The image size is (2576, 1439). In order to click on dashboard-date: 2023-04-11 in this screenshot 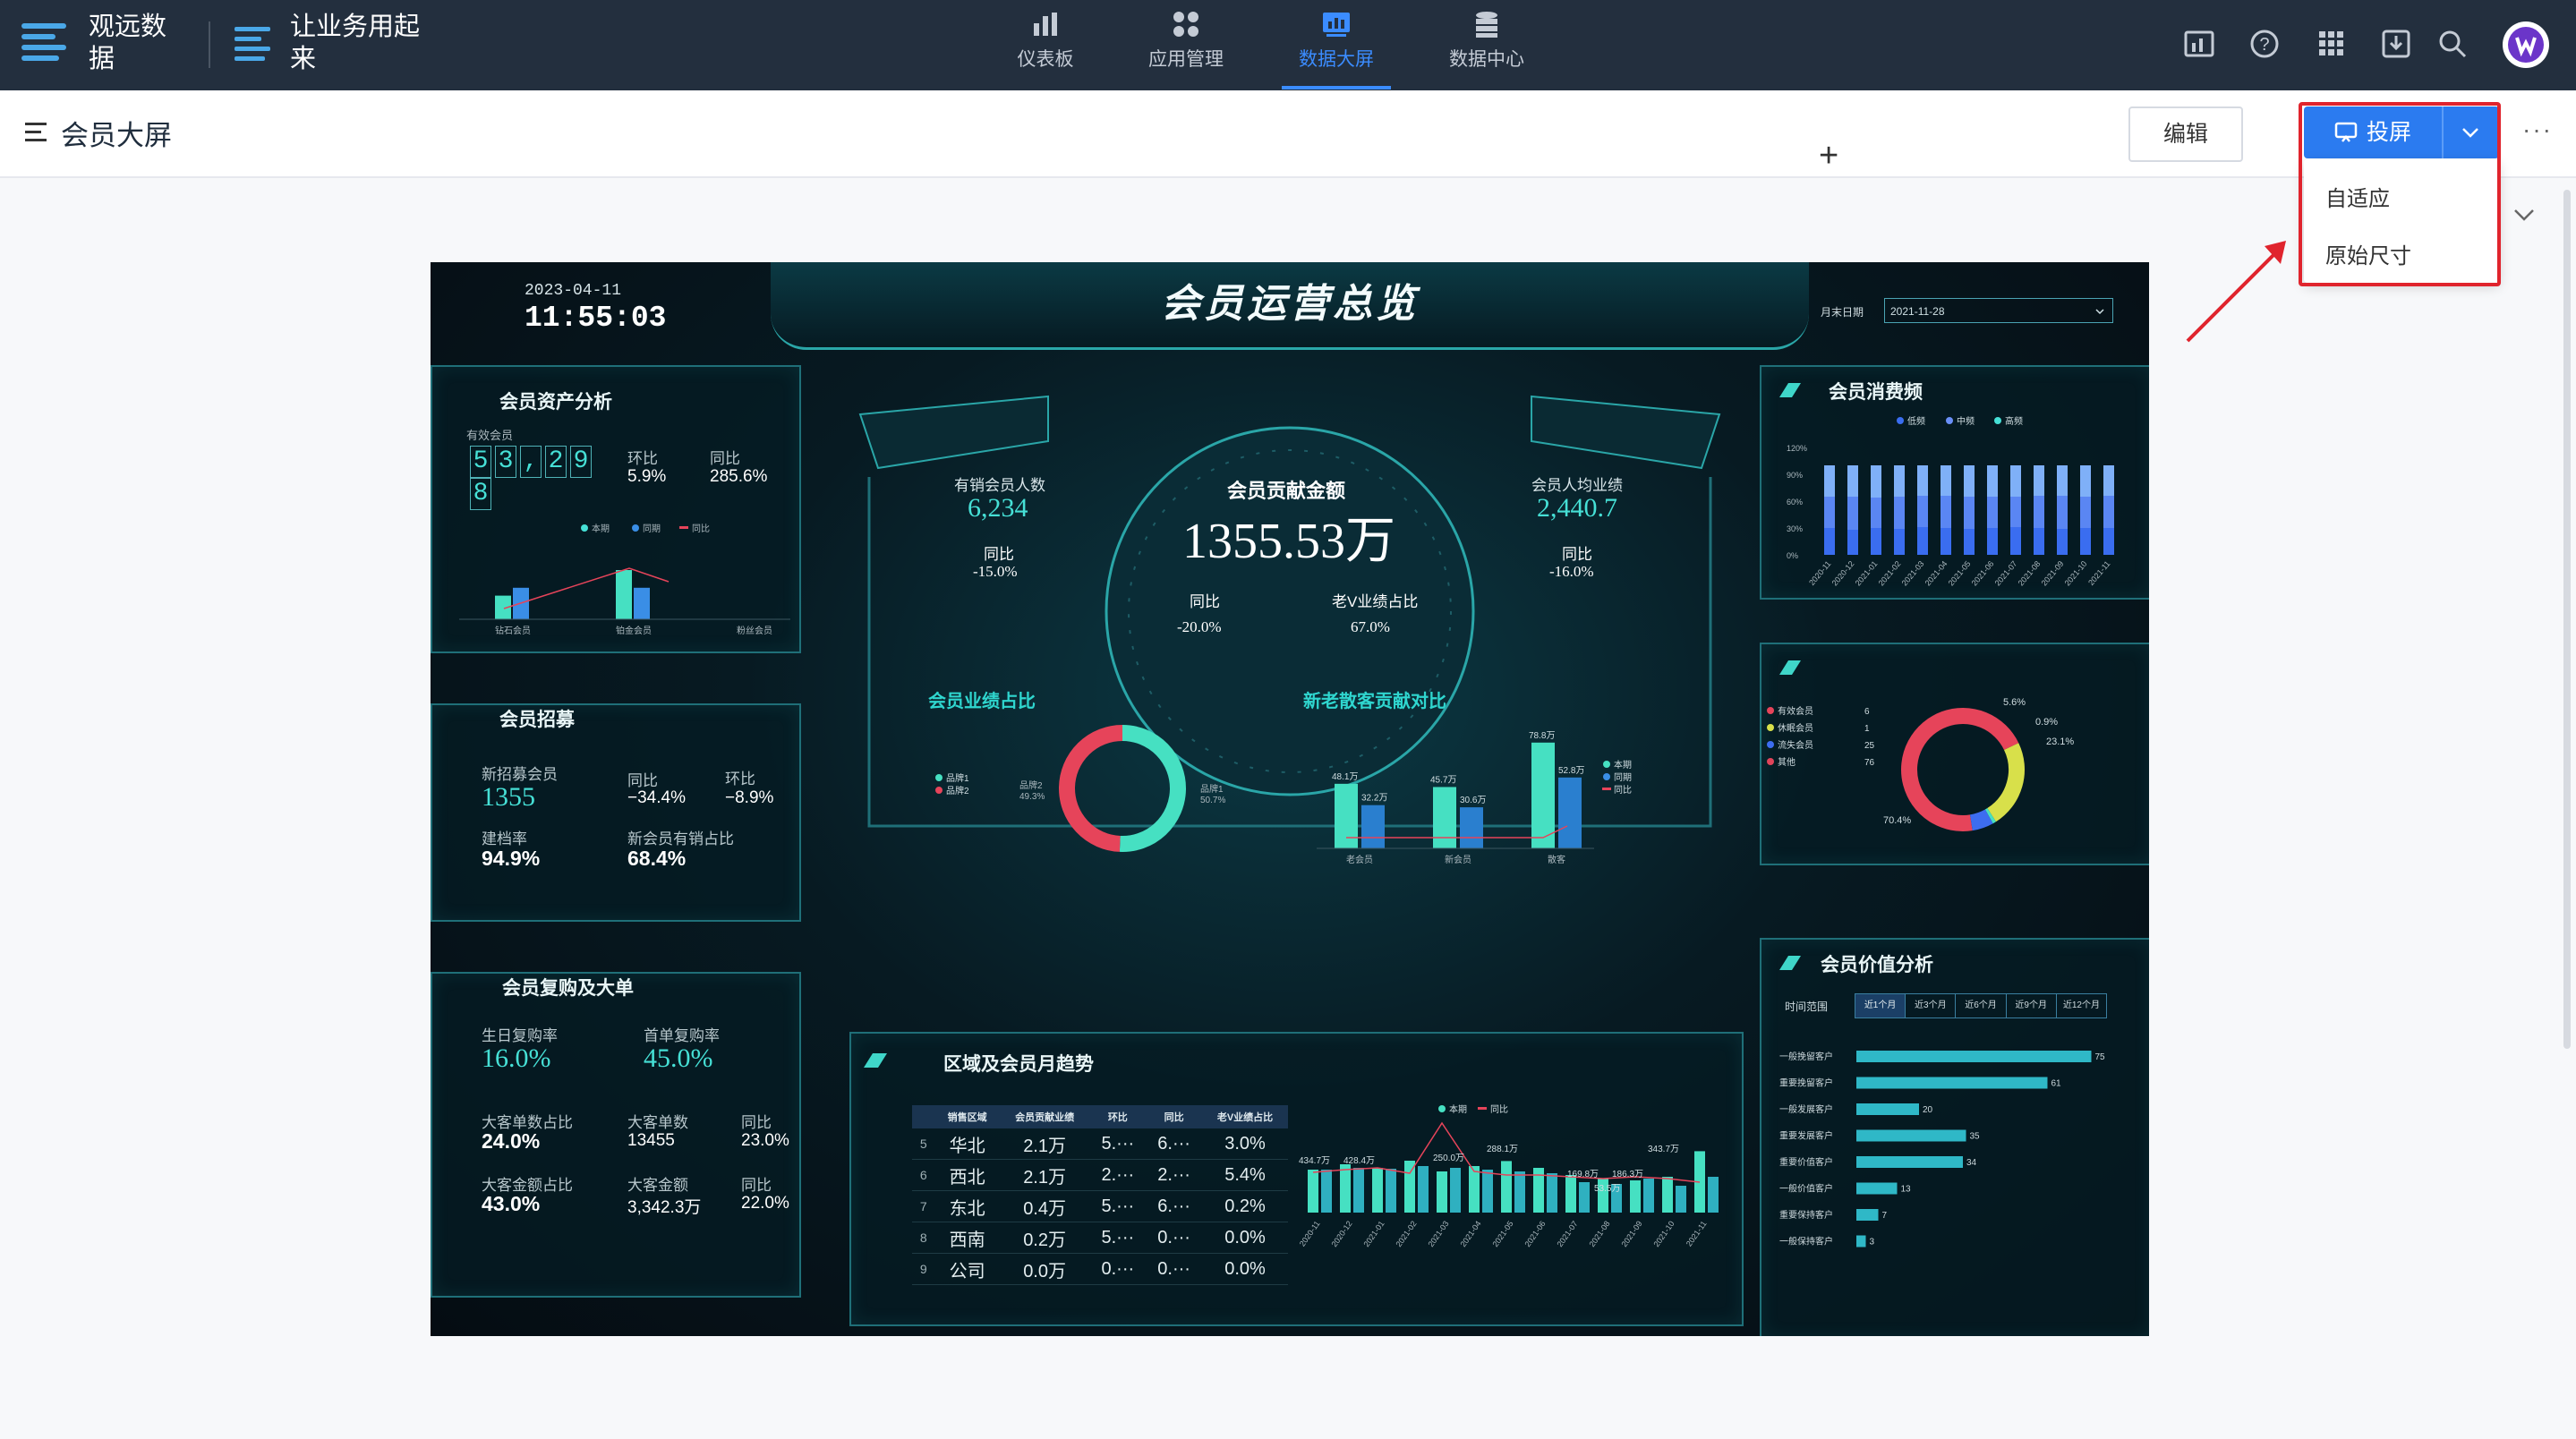, I will do `click(573, 291)`.